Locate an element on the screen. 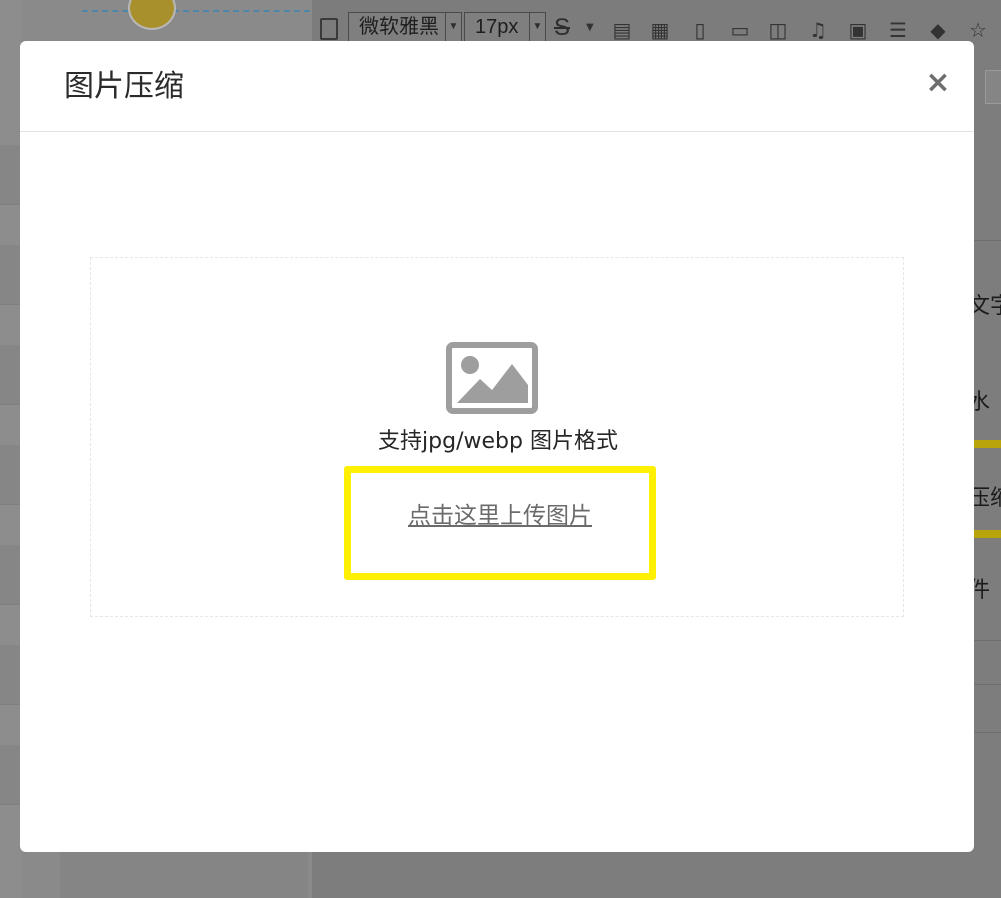  font-size-select: 17px ▼ is located at coordinates (505, 27).